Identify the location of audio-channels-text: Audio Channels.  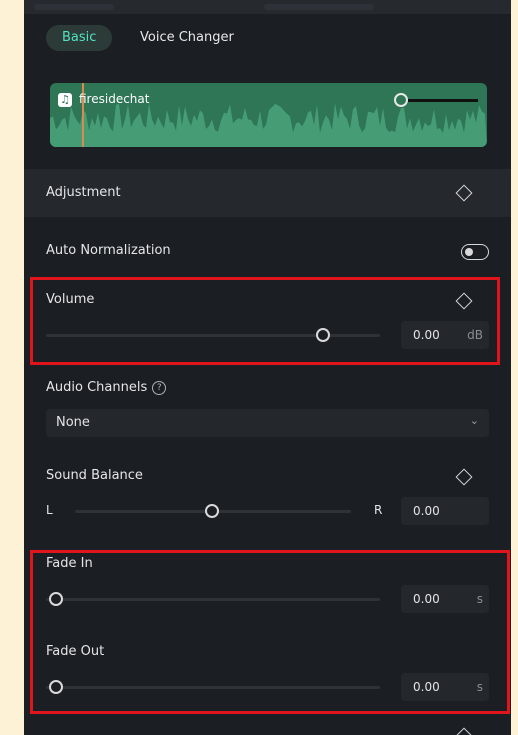
(97, 387).